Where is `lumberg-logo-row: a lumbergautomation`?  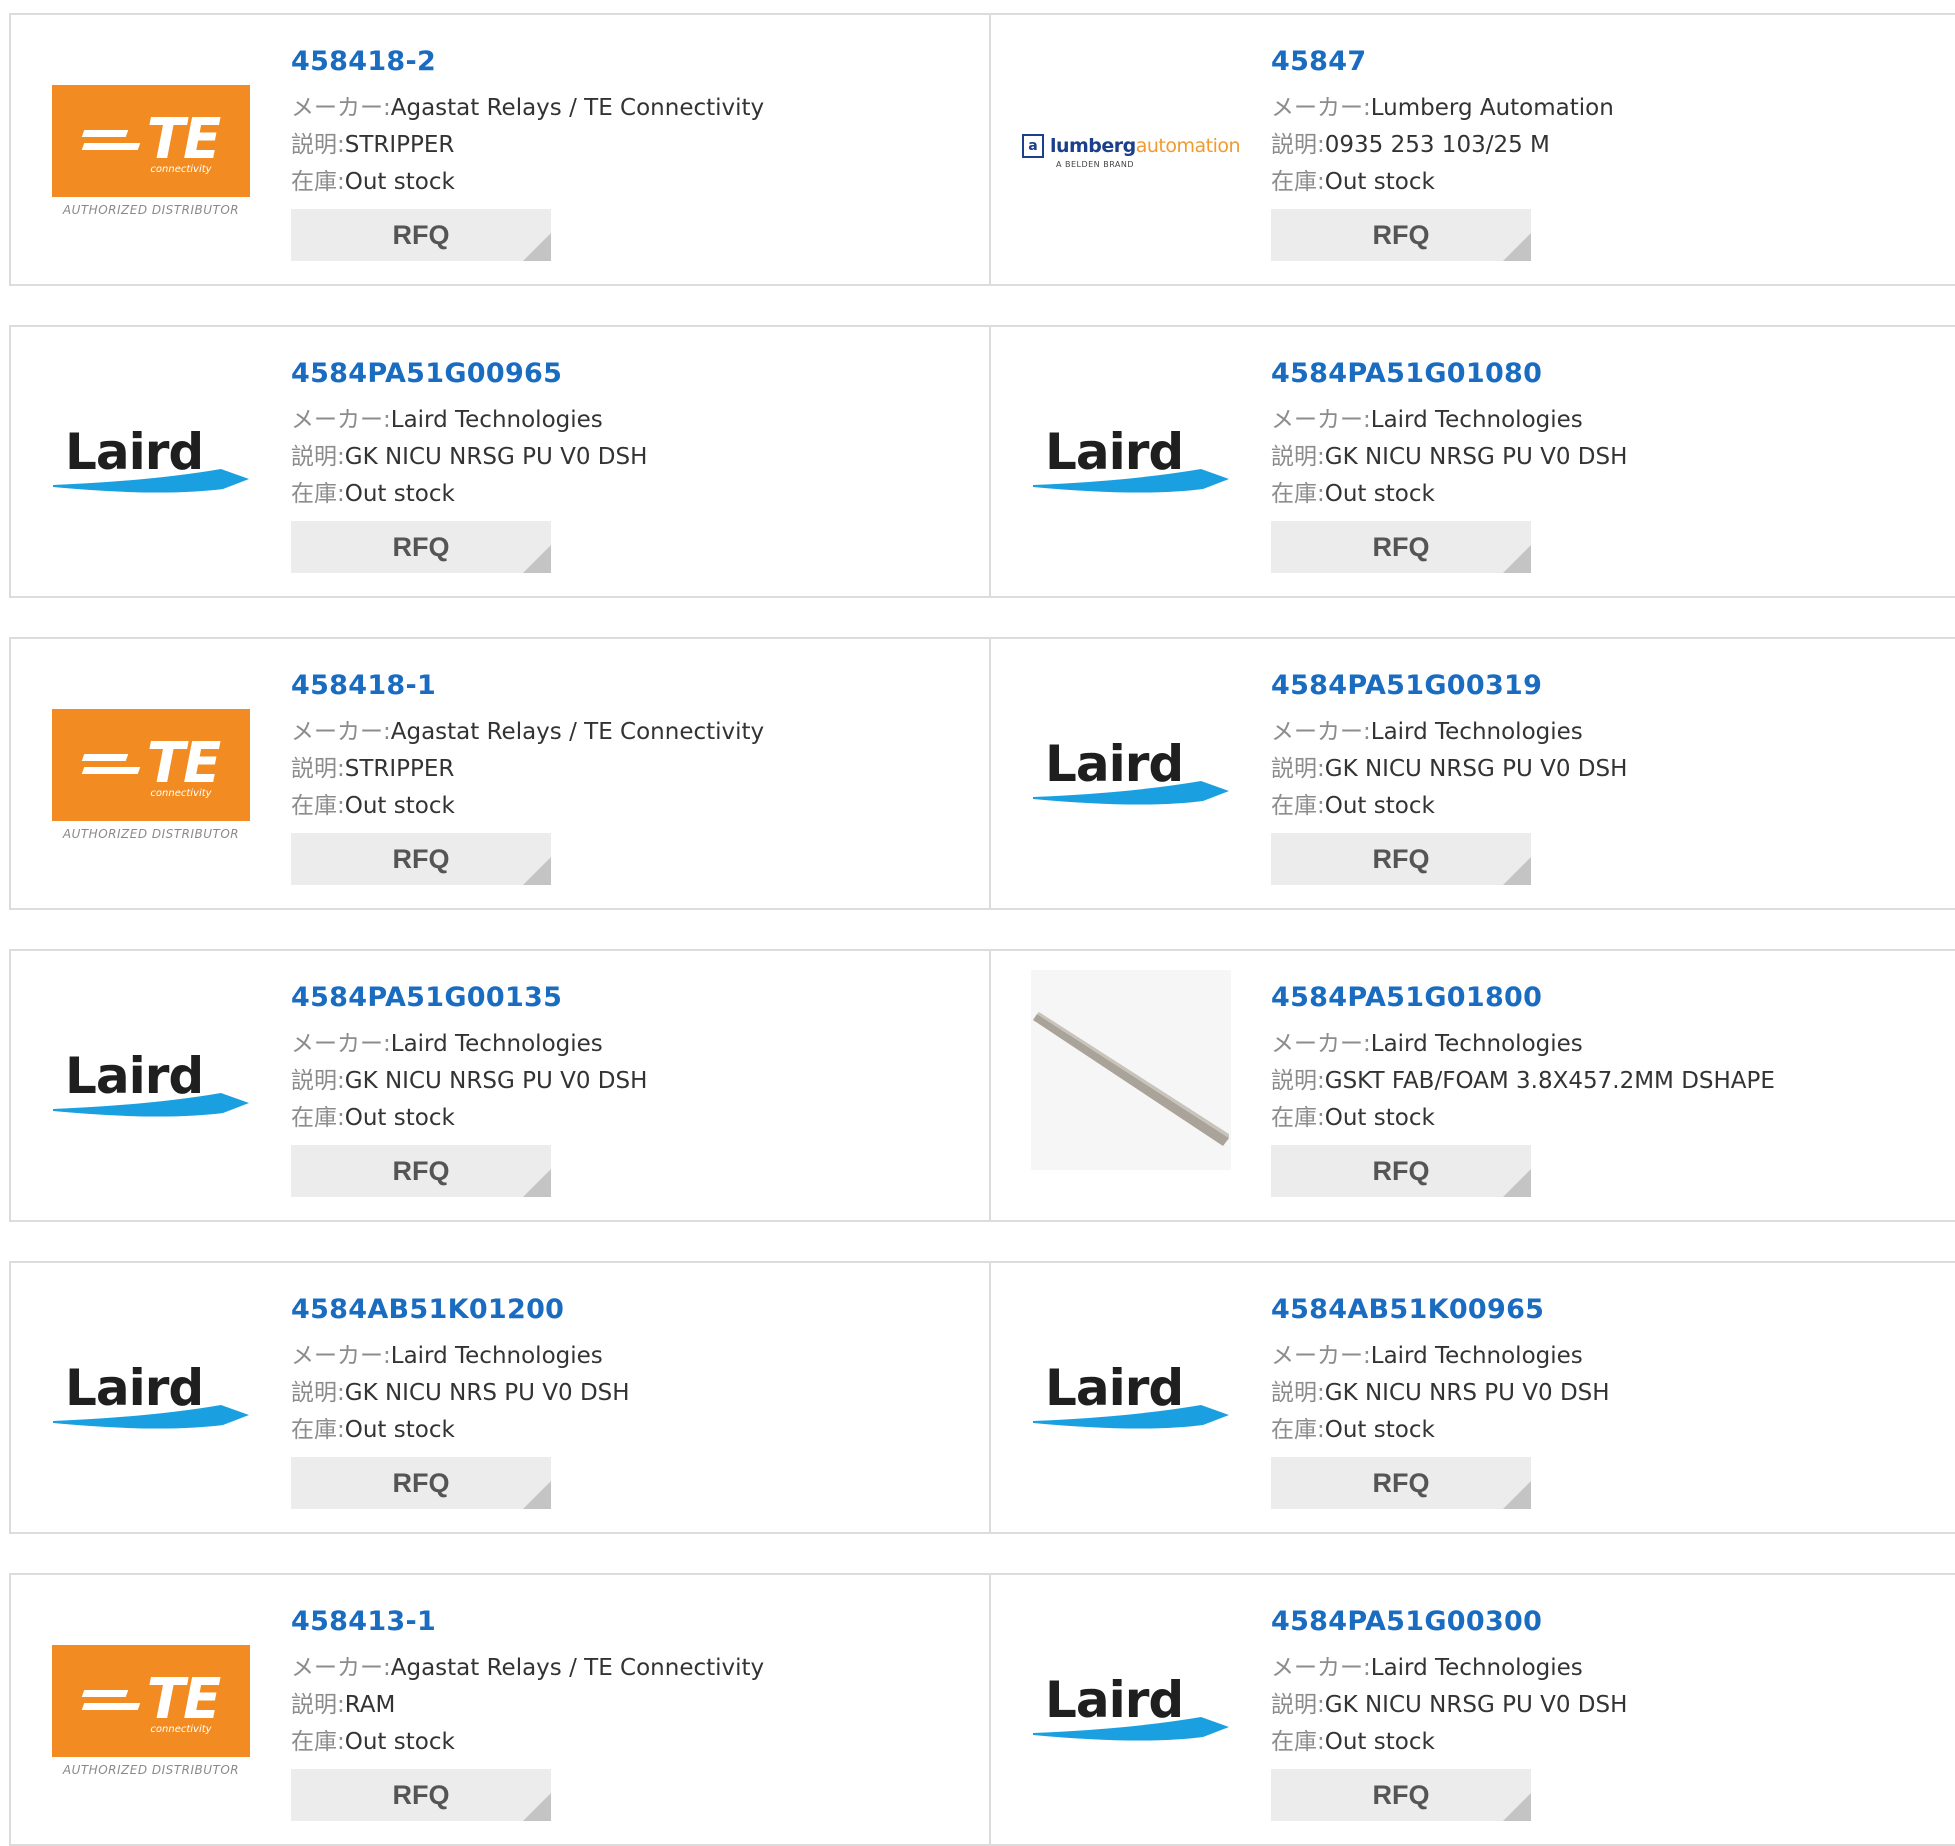 lumberg-logo-row: a lumbergautomation is located at coordinates (1131, 145).